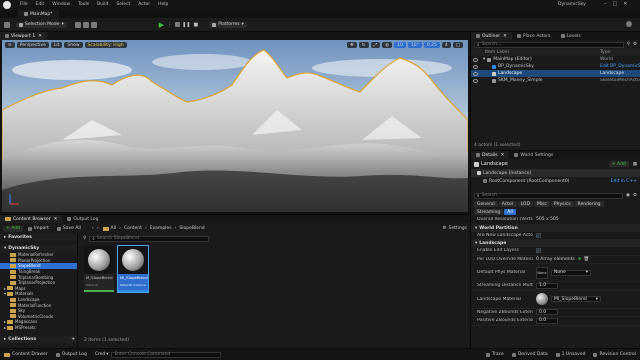 Image resolution: width=640 pixels, height=360 pixels. Describe the element at coordinates (38, 14) in the screenshot. I see `tab-mainmap: MainMap*` at that location.